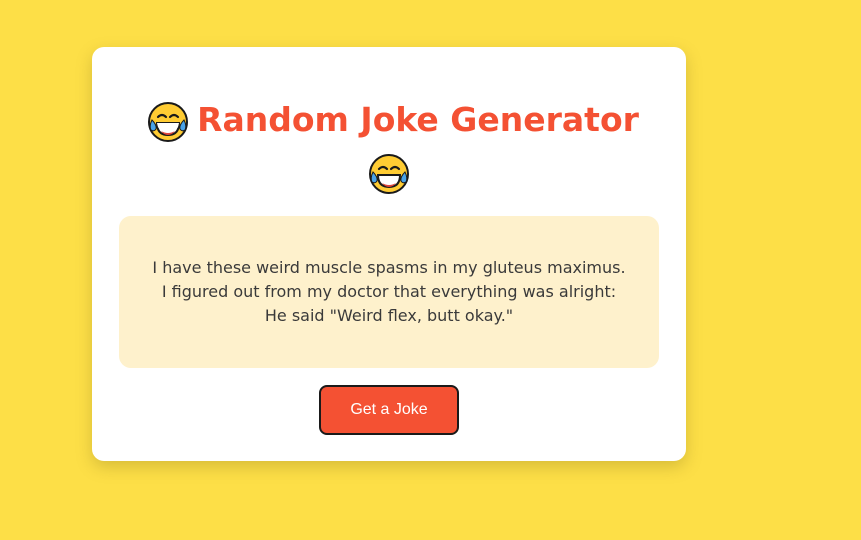  What do you see at coordinates (389, 410) in the screenshot?
I see `get-joke-button: Get a Joke` at bounding box center [389, 410].